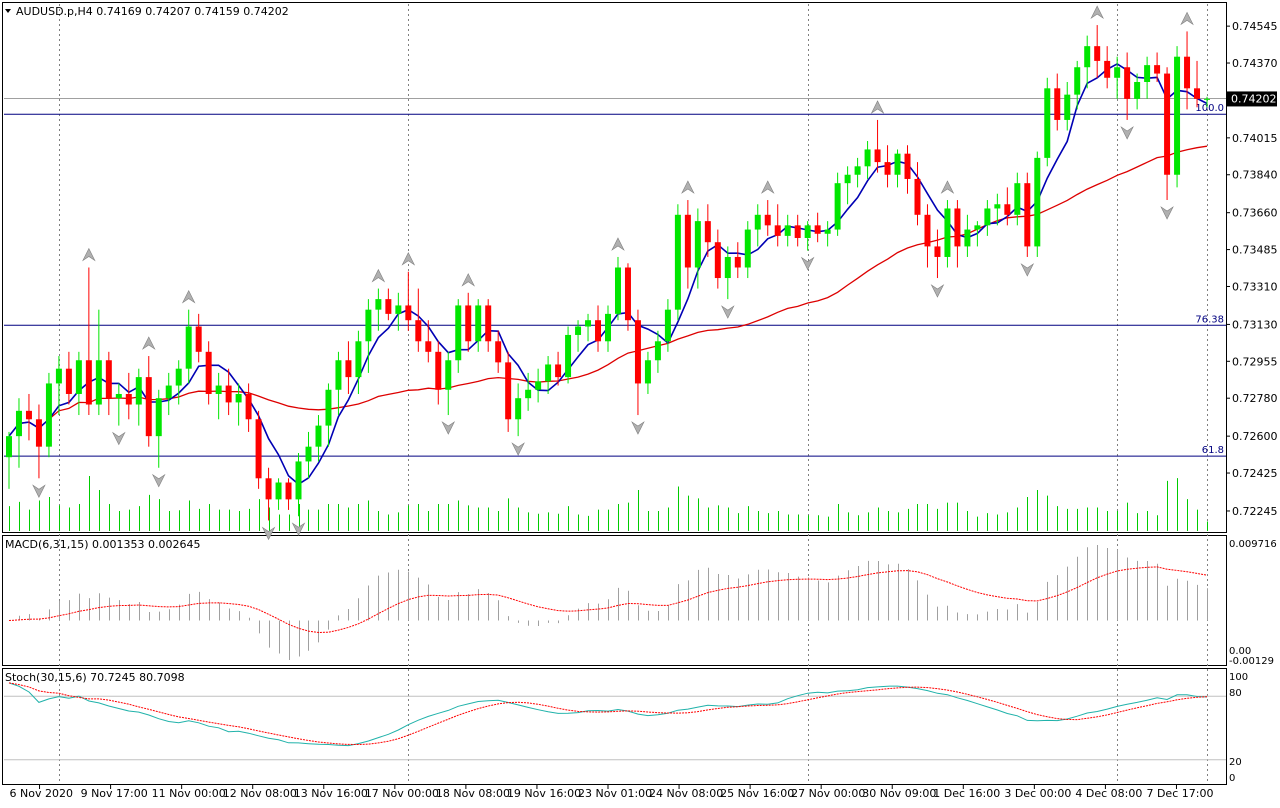 Image resolution: width=1280 pixels, height=808 pixels. What do you see at coordinates (1209, 319) in the screenshot?
I see `fib-level-label: 76.38` at bounding box center [1209, 319].